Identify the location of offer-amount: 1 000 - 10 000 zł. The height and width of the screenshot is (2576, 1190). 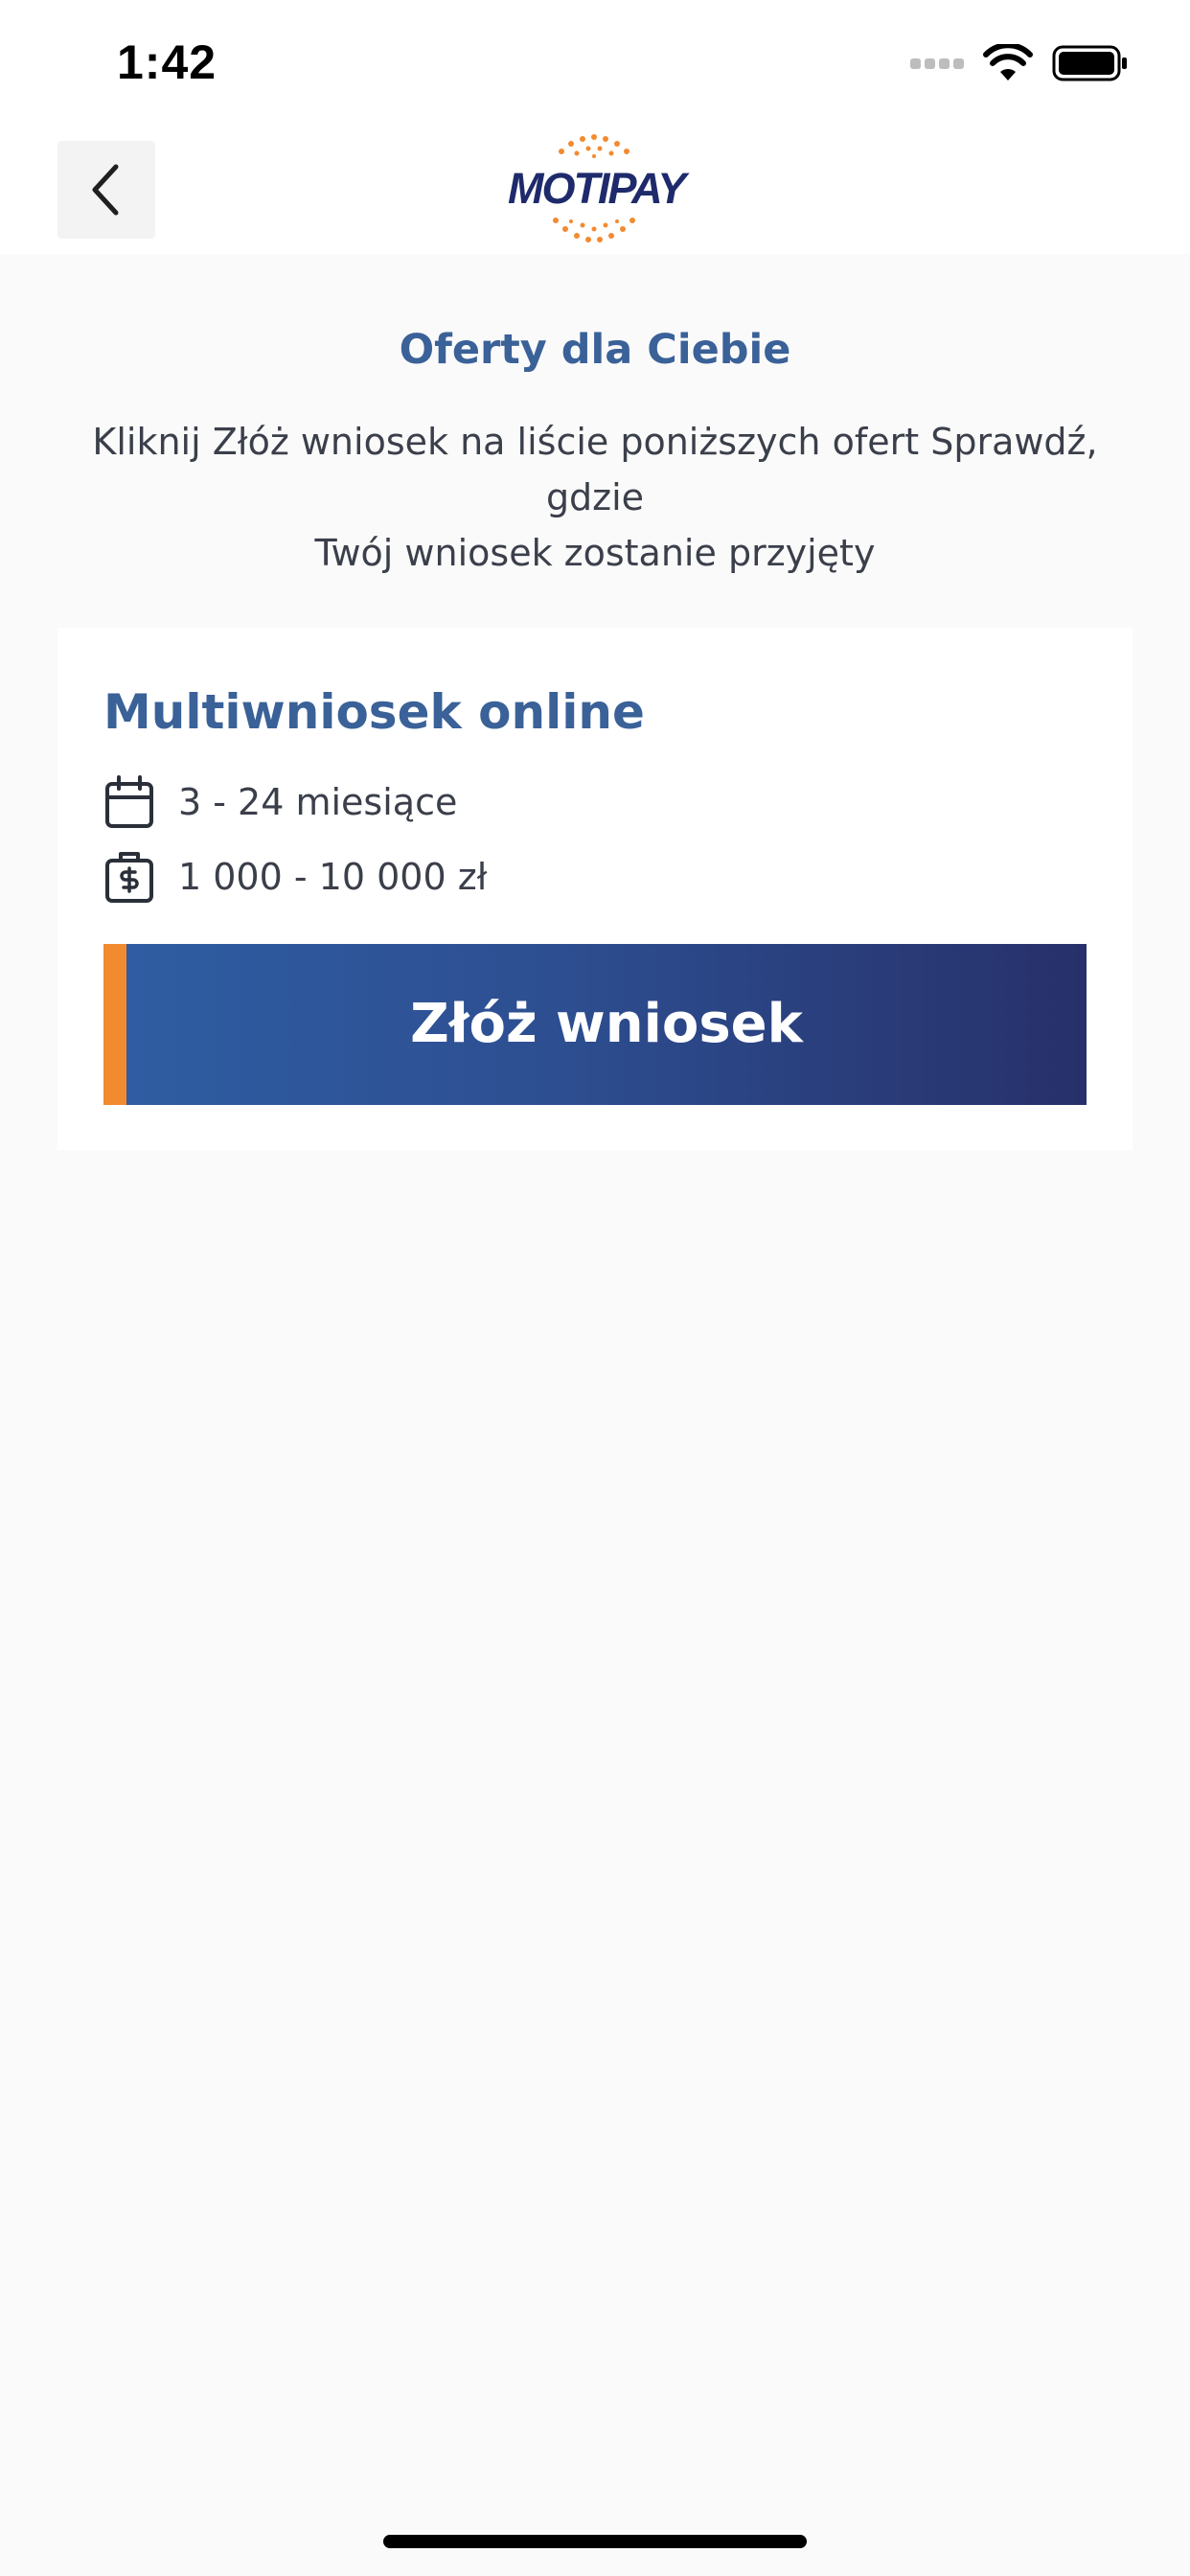
(333, 877).